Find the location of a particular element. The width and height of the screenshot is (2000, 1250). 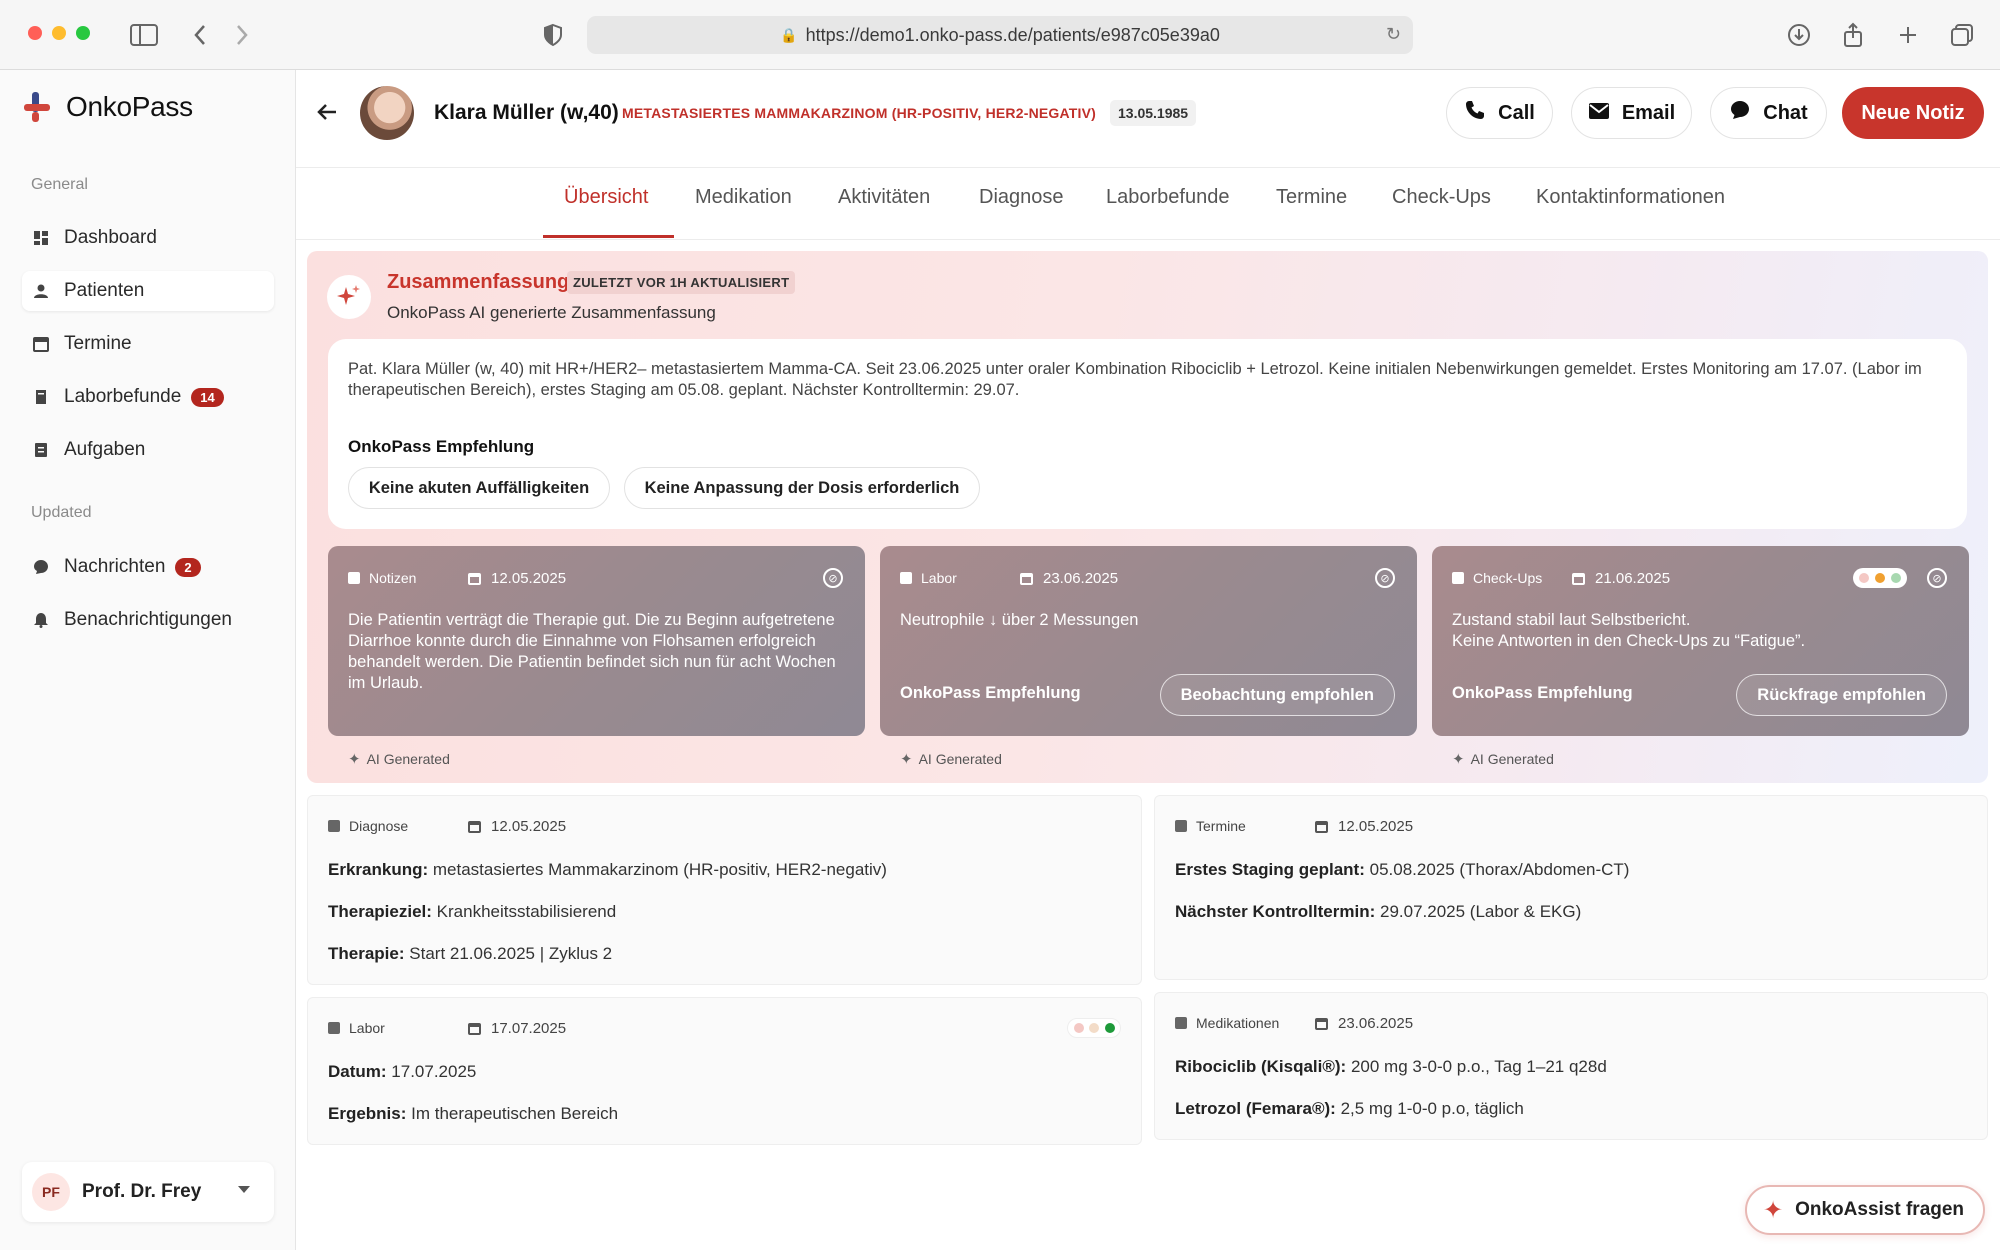

chevron-down-icon is located at coordinates (244, 1189).